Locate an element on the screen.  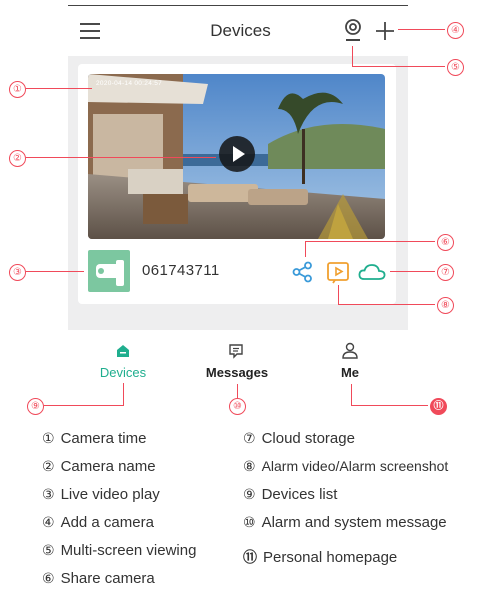
callout-line-6v is located at coordinates (305, 249).